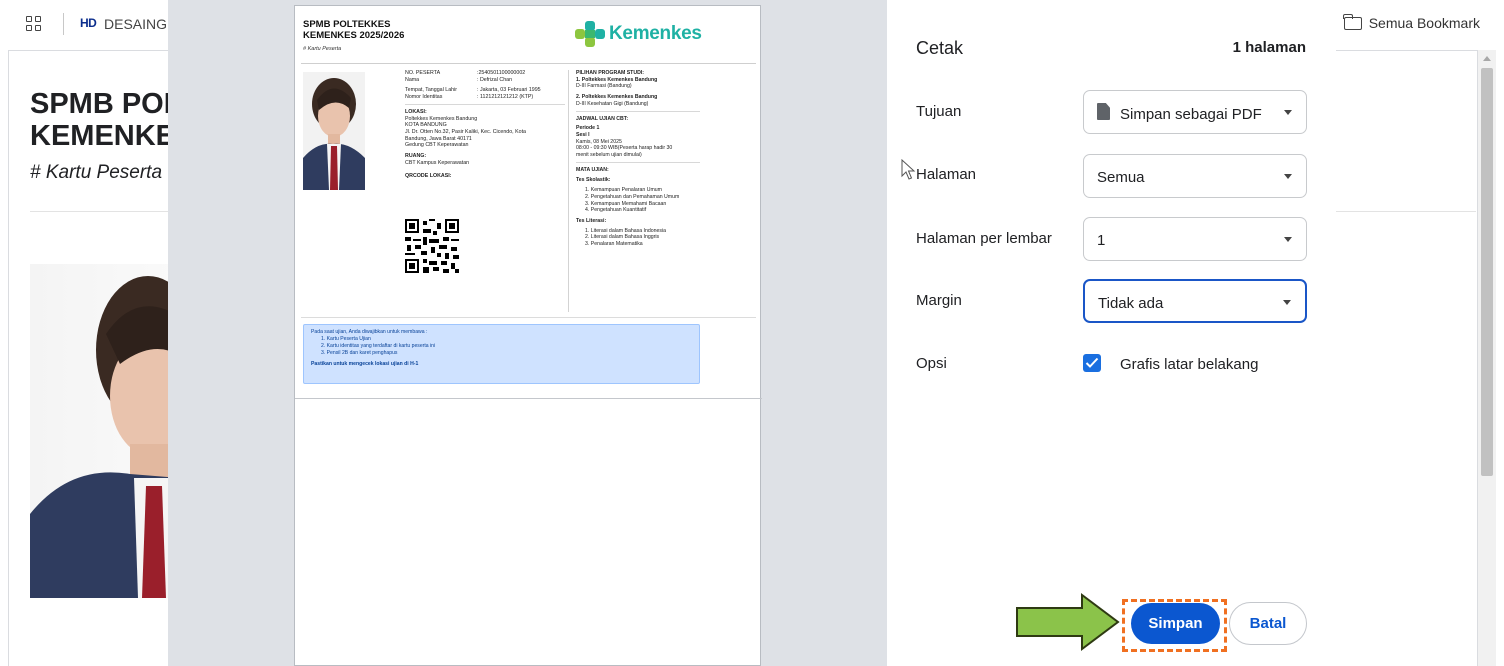  I want to click on program-1-title: 1. Poltekkes Kemenkes Bandung, so click(617, 79).